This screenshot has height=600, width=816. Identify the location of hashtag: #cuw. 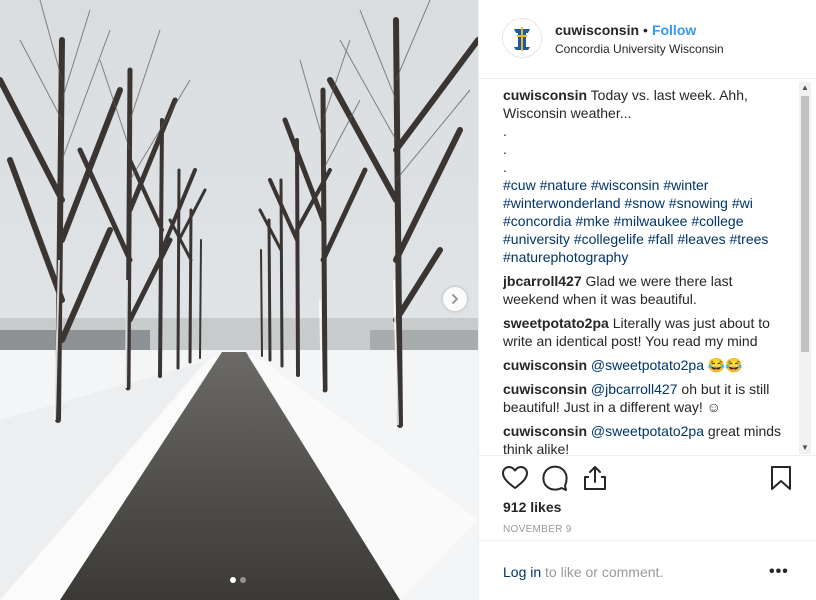
(519, 185).